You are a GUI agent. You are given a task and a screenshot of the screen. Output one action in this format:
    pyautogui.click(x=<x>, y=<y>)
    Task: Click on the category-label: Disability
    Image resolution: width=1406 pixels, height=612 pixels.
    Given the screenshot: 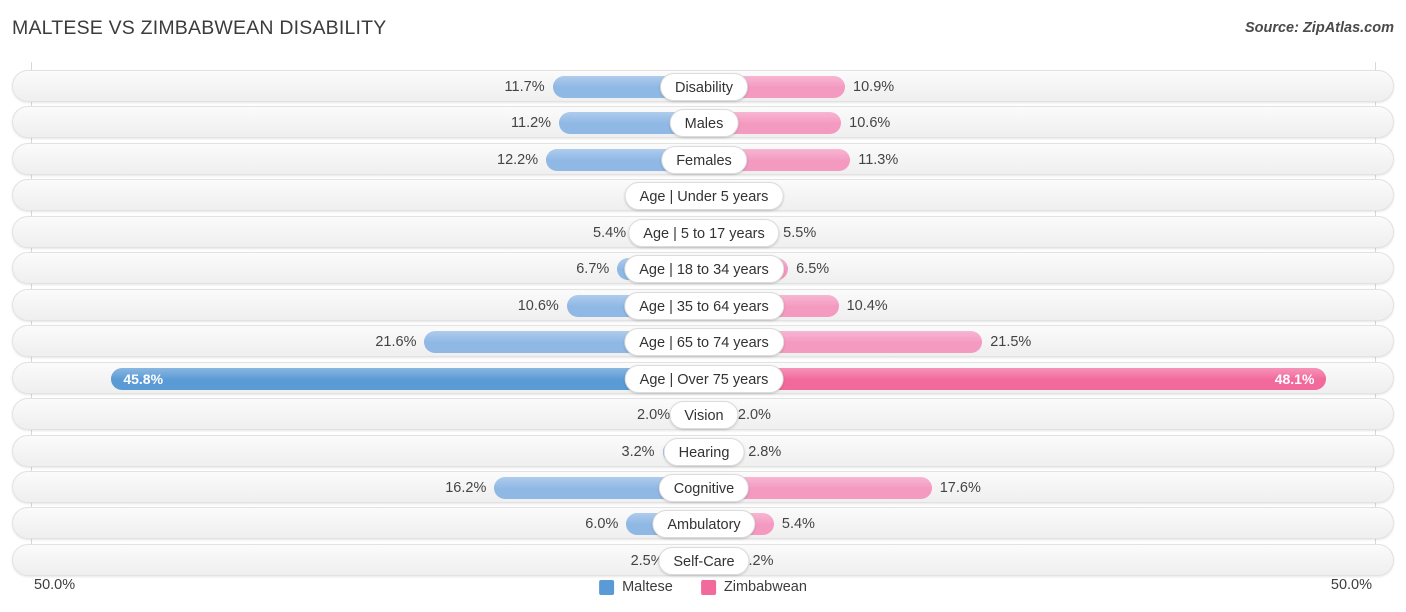 What is the action you would take?
    pyautogui.click(x=704, y=87)
    